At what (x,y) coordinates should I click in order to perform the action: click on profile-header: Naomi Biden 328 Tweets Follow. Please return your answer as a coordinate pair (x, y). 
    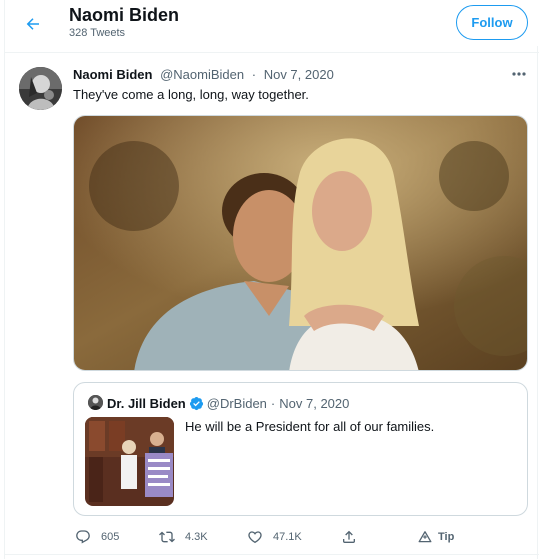
    Looking at the image, I should click on (272, 23).